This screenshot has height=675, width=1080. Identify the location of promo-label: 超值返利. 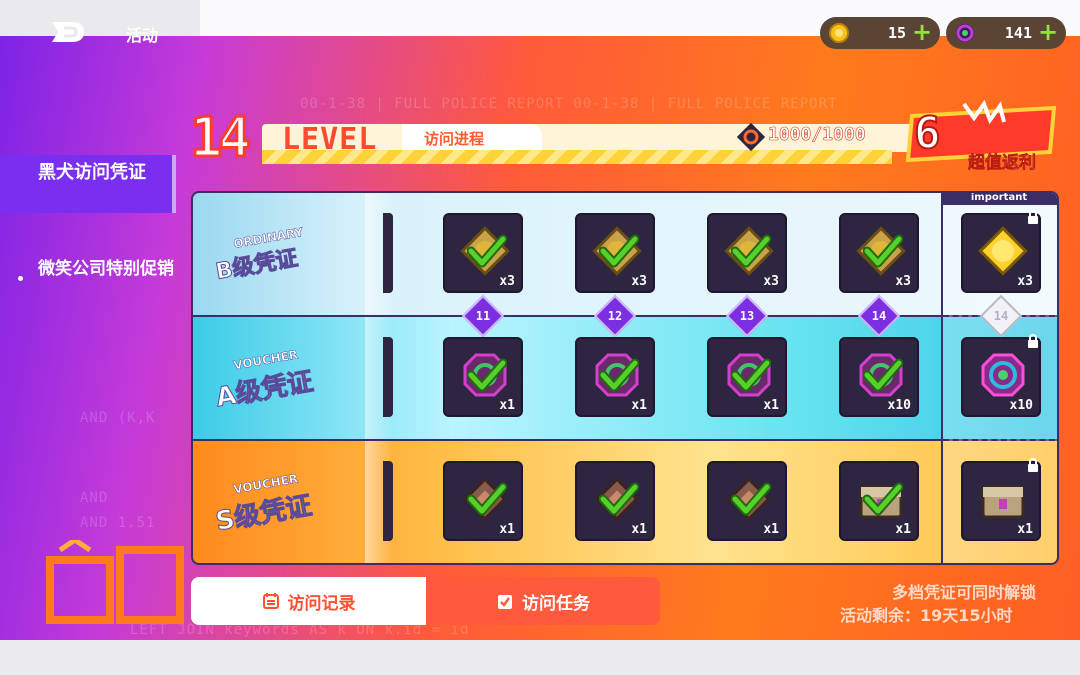
(1002, 163).